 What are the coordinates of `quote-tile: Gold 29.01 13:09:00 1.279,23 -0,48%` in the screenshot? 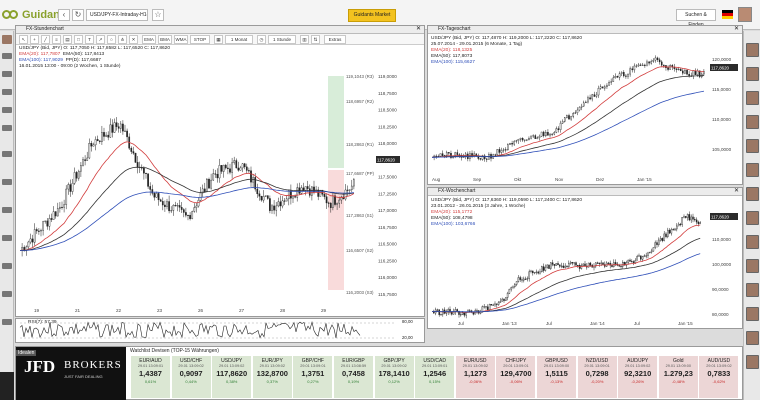 It's located at (677, 377).